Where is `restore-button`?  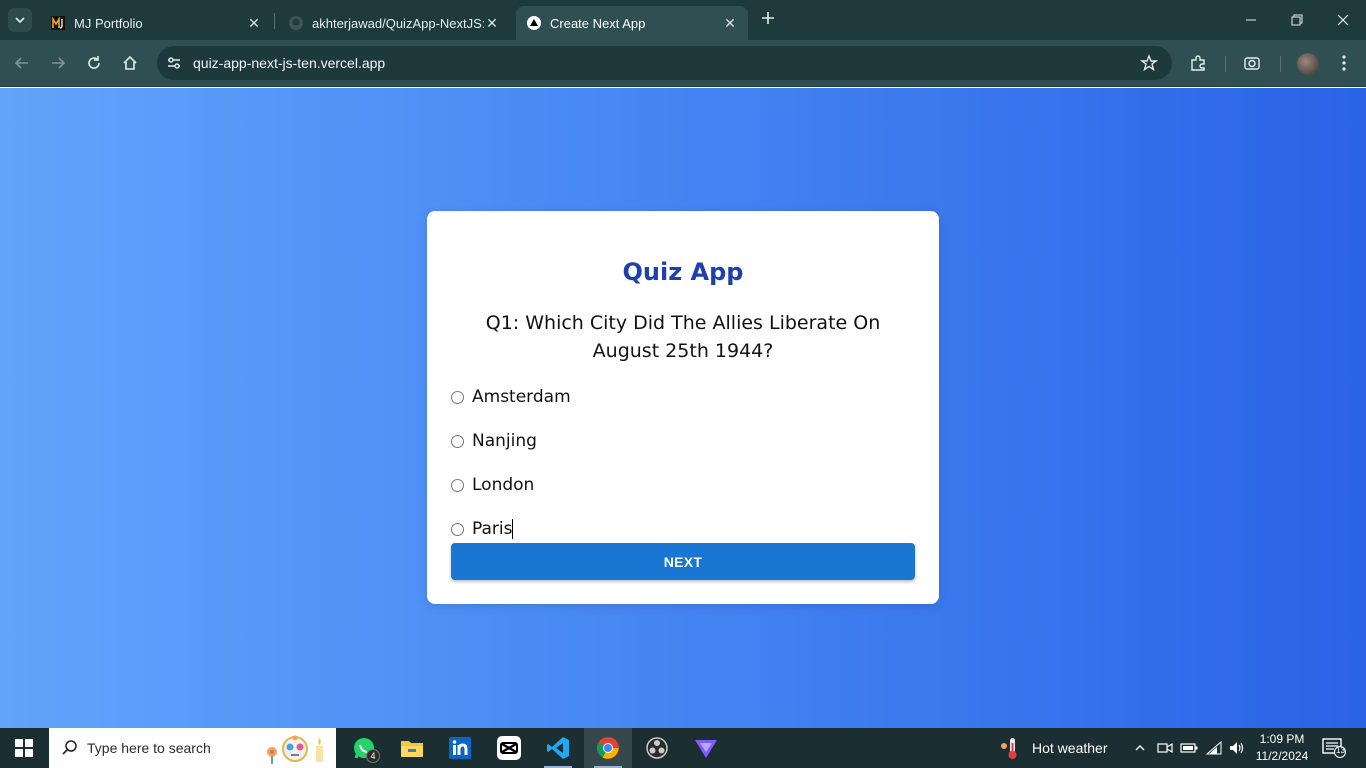
restore-button is located at coordinates (1297, 20).